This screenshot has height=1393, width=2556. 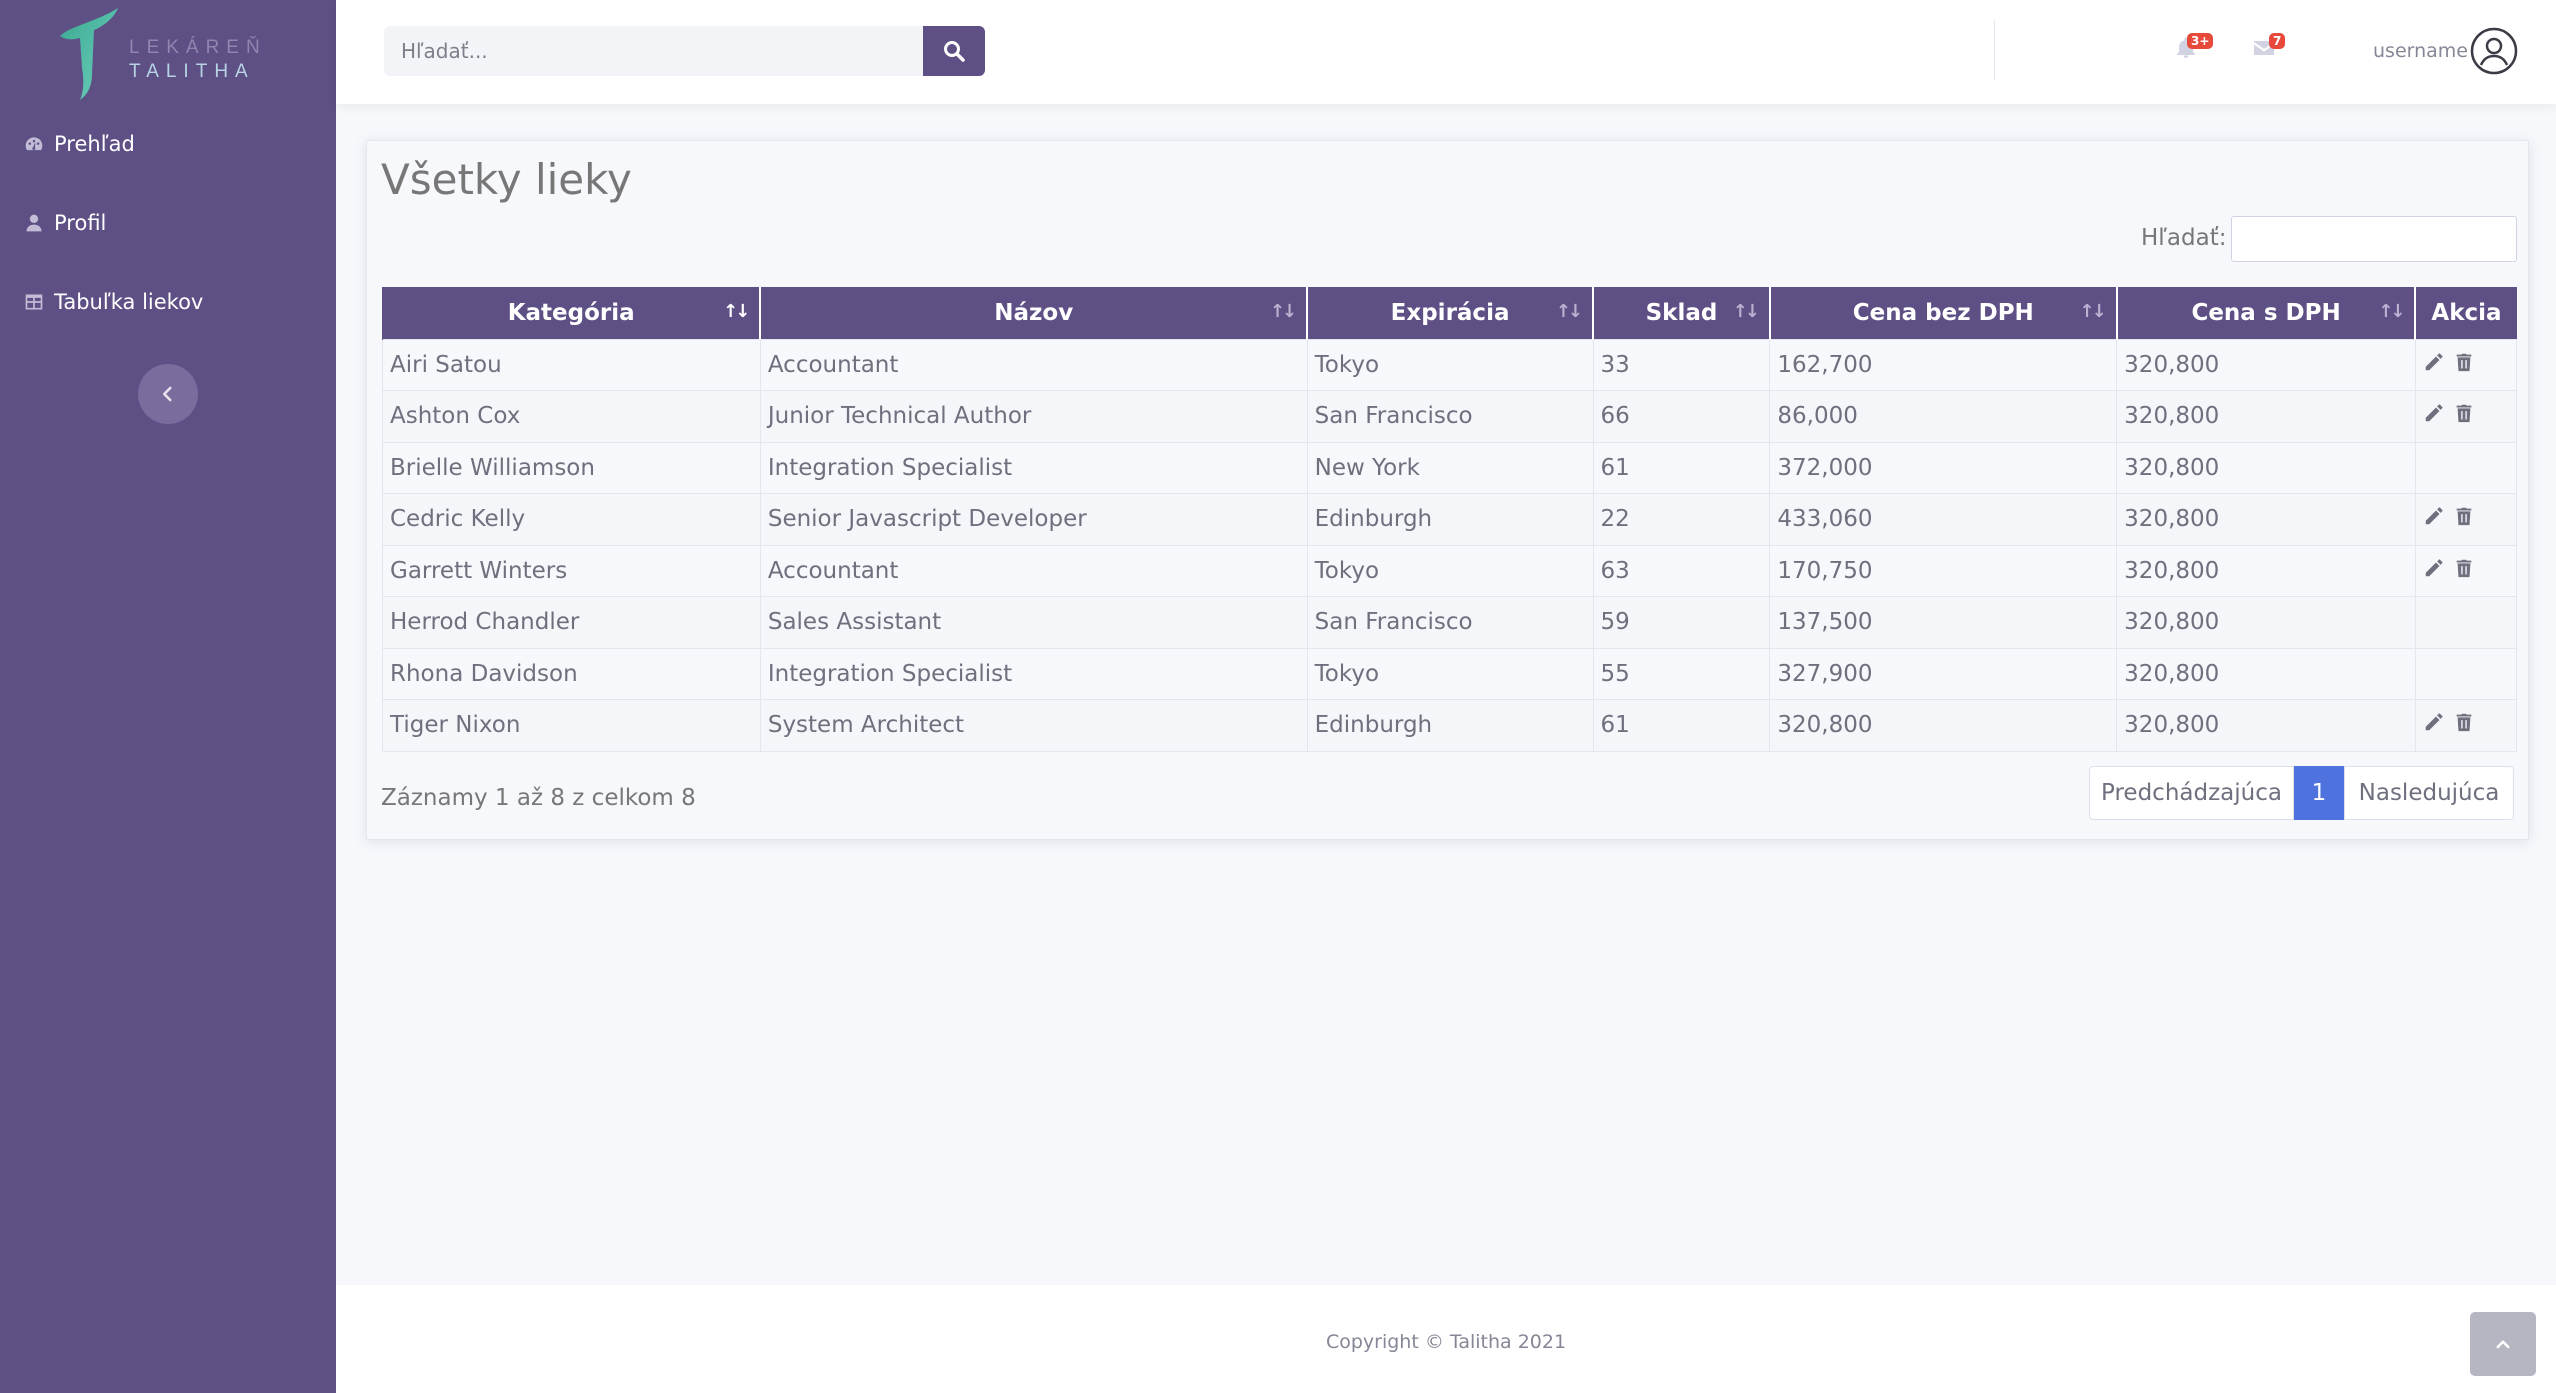 I want to click on pagination-previous: Predchádzajúca, so click(x=2191, y=793).